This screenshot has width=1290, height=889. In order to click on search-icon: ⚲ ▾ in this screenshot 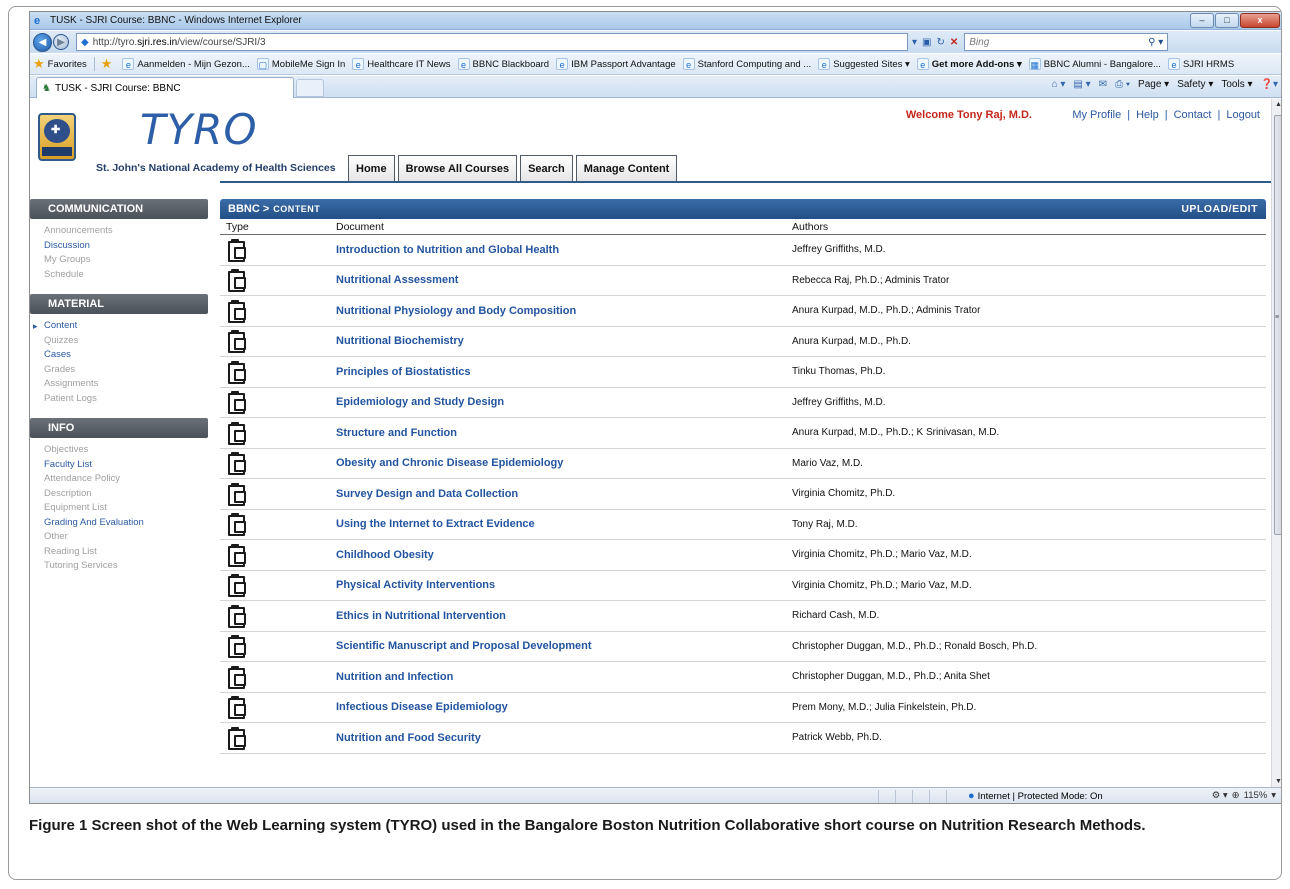, I will do `click(1155, 42)`.